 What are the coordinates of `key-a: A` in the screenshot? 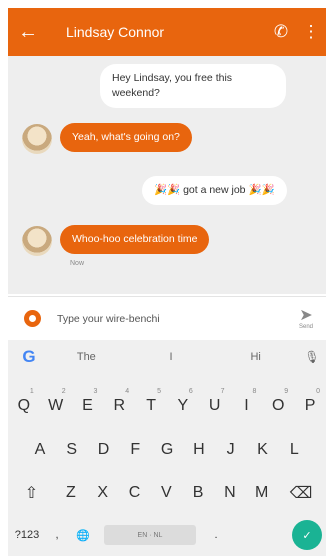 It's located at (40, 450).